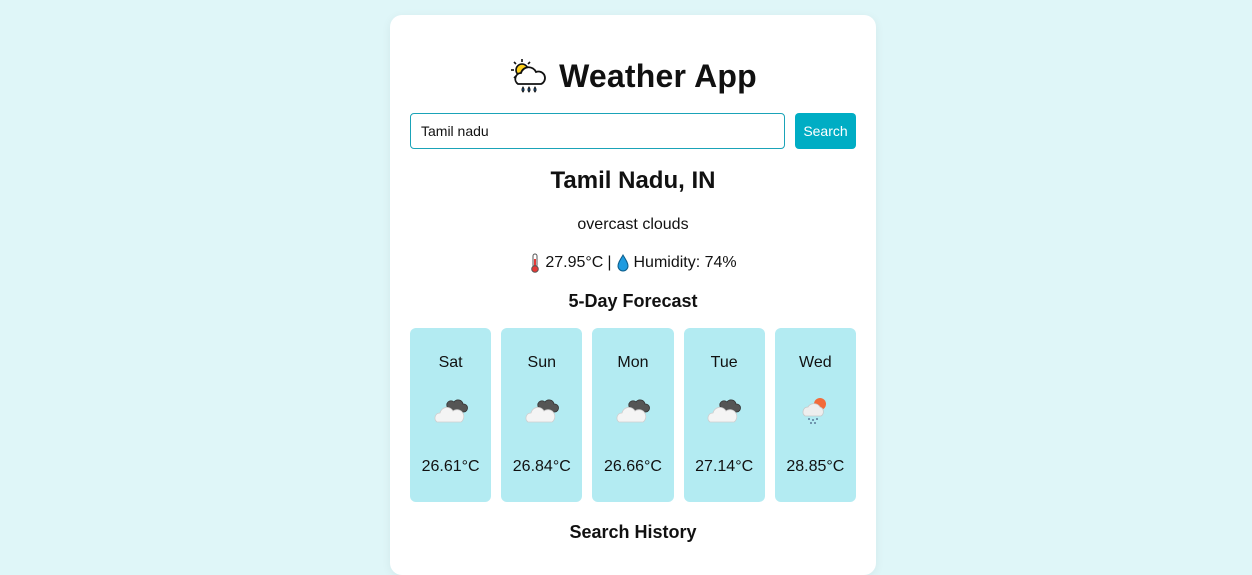  I want to click on forecast-list: Sat 26.61°C Sun 26.84°C Mon 26.66°C Tue, so click(633, 415).